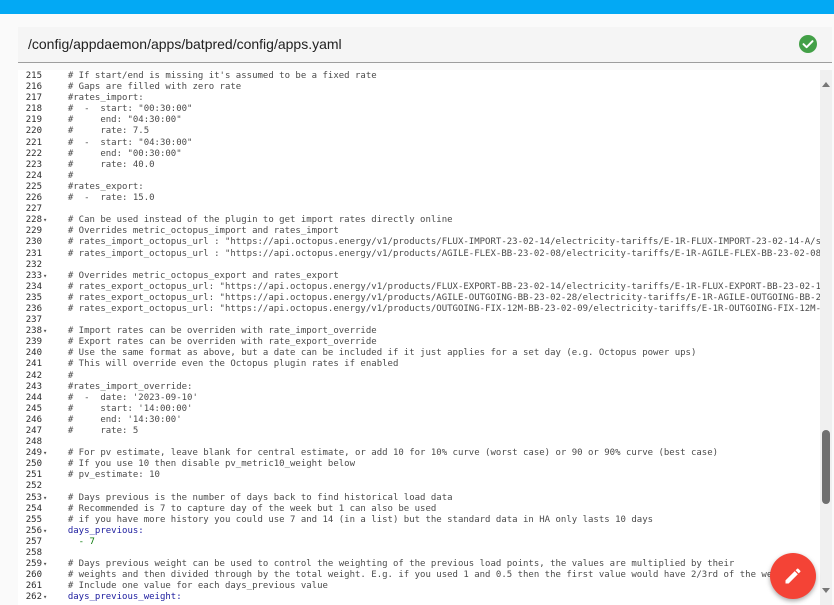 Image resolution: width=834 pixels, height=605 pixels. I want to click on code-text: # end: "04:30:00", so click(119, 120).